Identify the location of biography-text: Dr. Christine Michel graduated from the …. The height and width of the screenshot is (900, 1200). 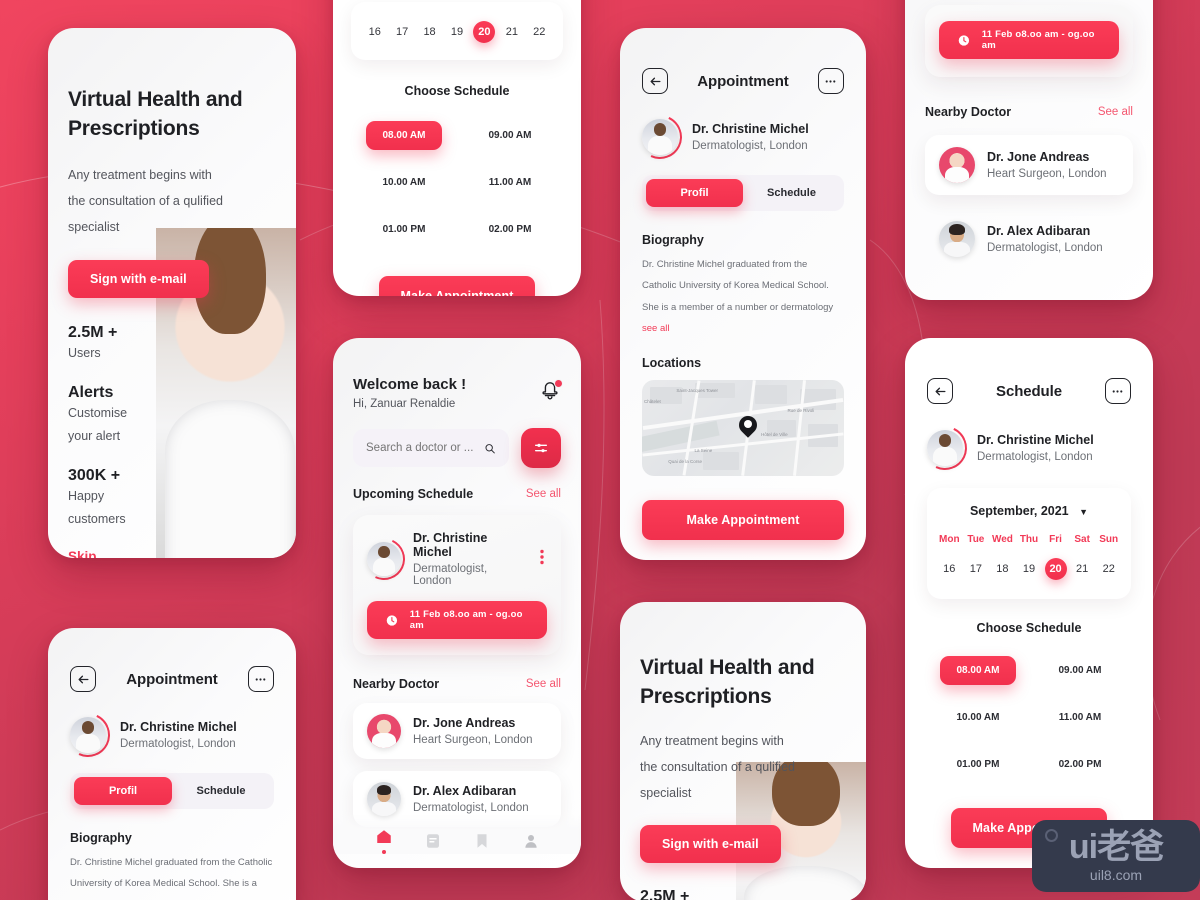
(171, 878).